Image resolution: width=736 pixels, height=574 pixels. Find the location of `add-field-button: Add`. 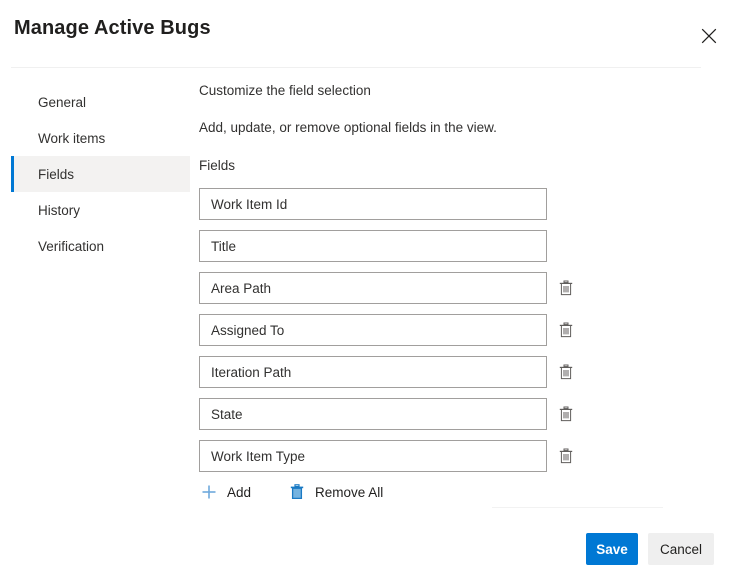

add-field-button: Add is located at coordinates (225, 492).